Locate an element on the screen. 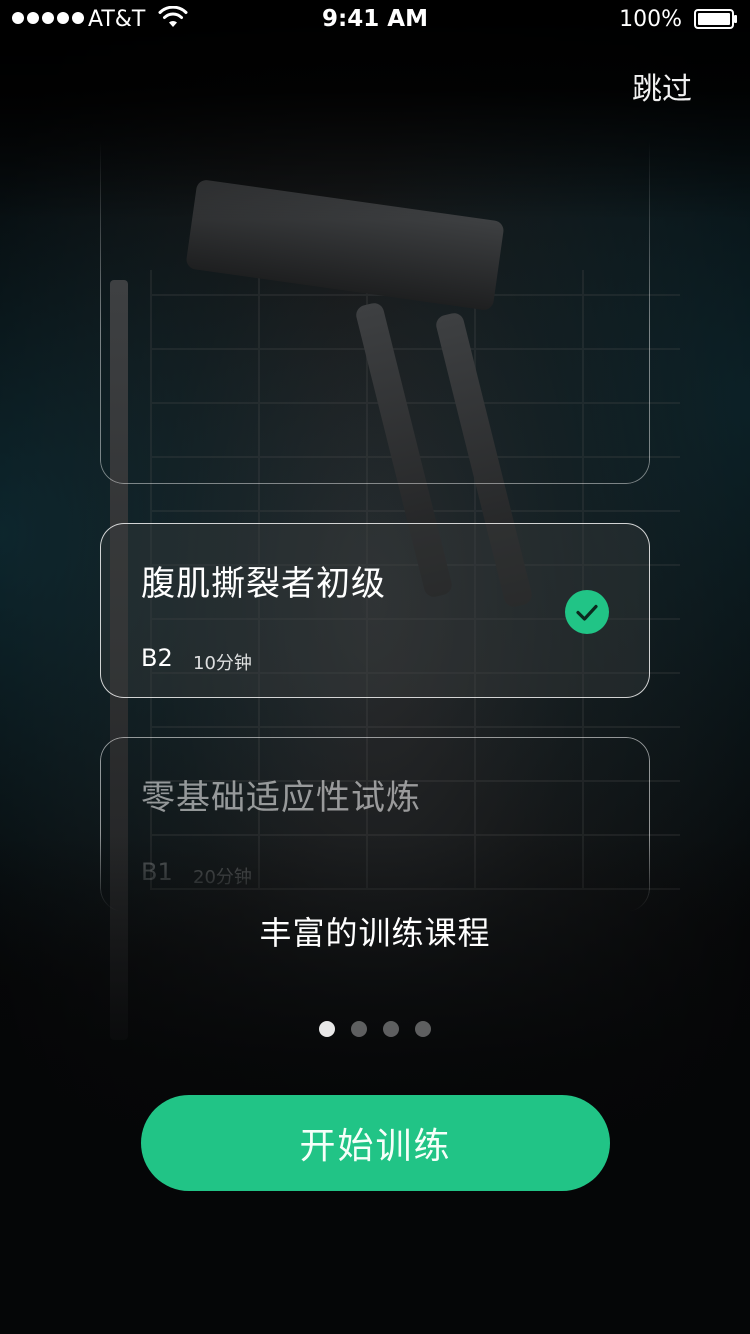 This screenshot has height=1334, width=750. battery-percentage: 100% is located at coordinates (650, 19).